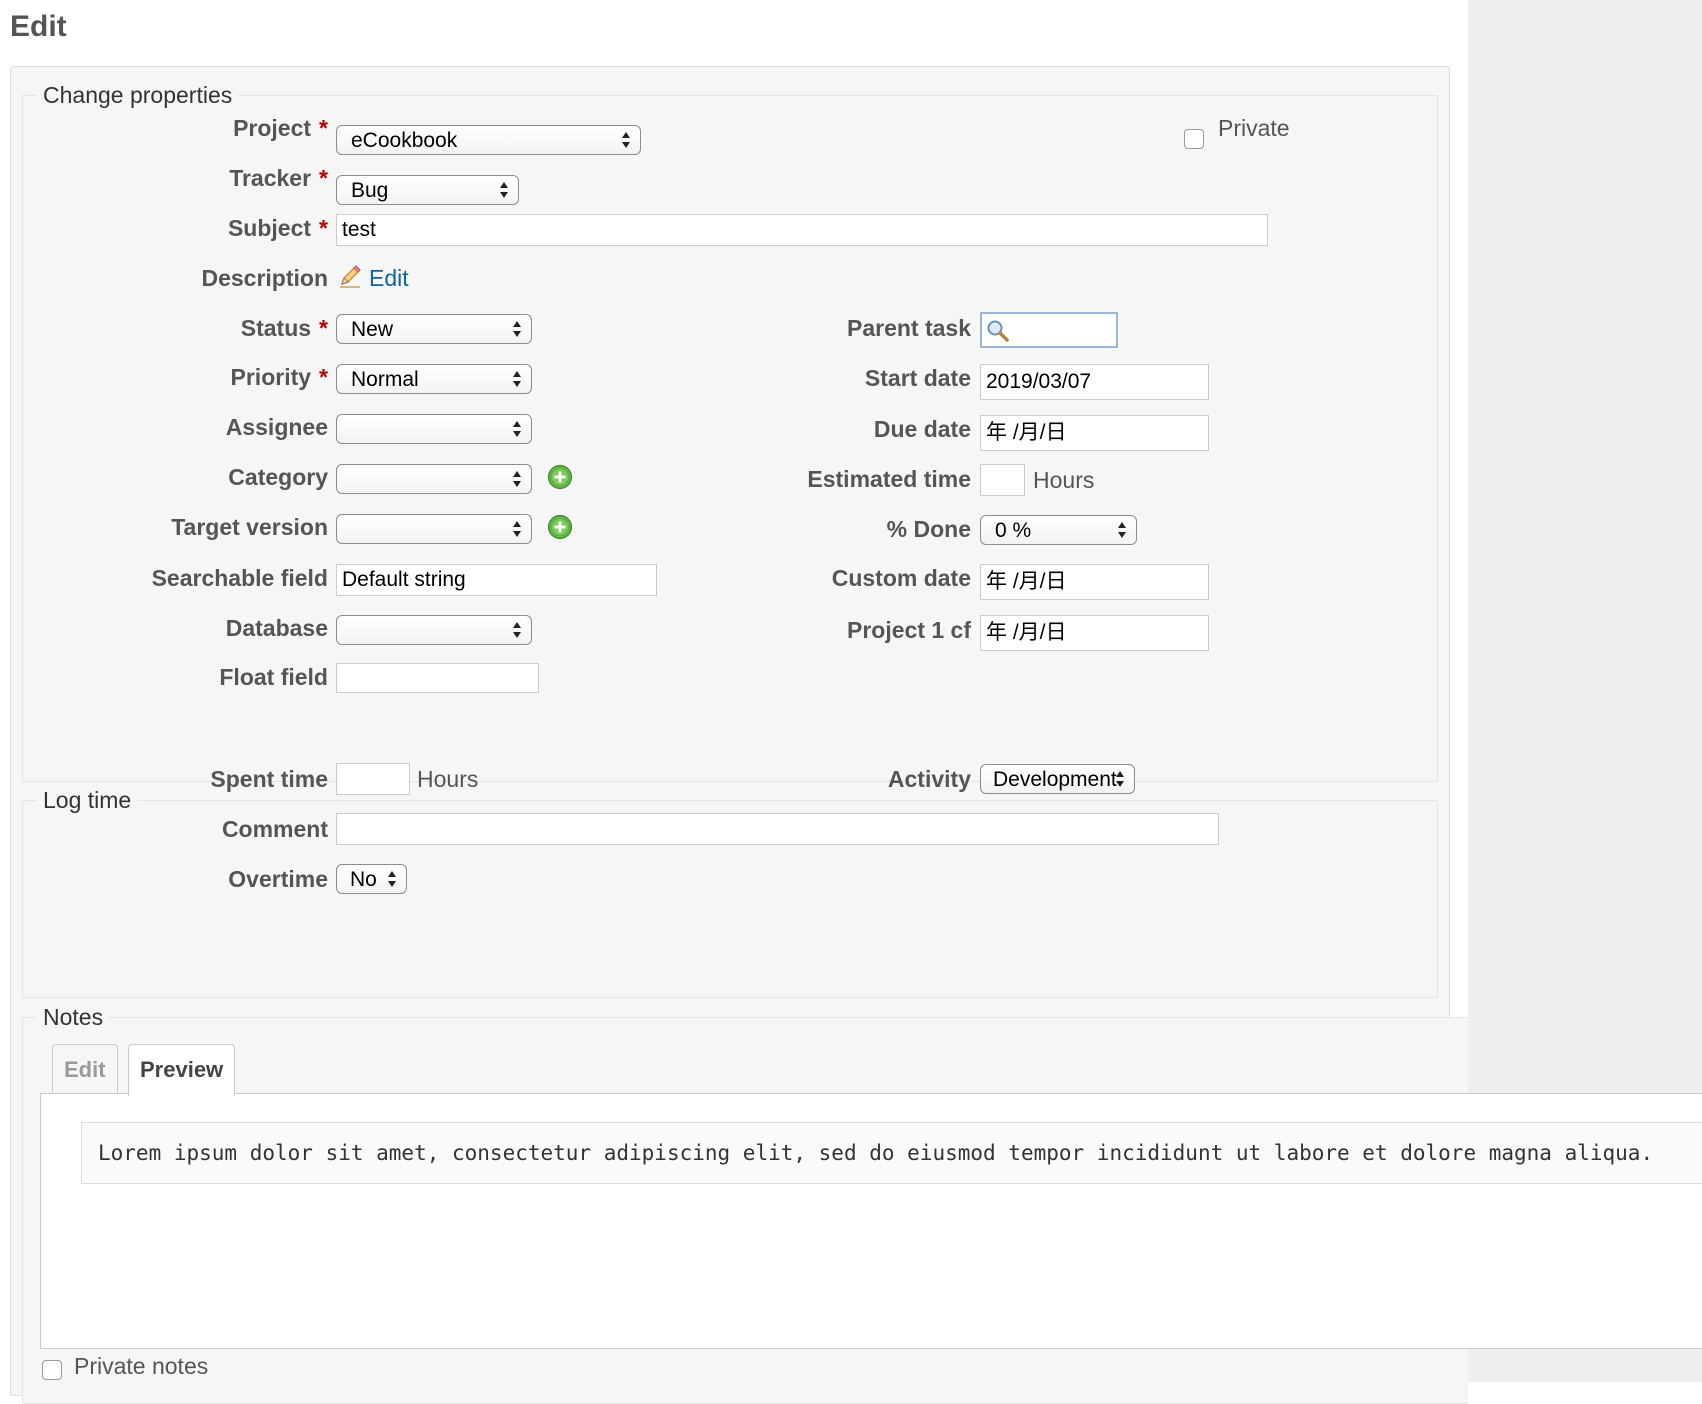 This screenshot has height=1404, width=1702. I want to click on custom-date-input: 年 /月/日, so click(1094, 582).